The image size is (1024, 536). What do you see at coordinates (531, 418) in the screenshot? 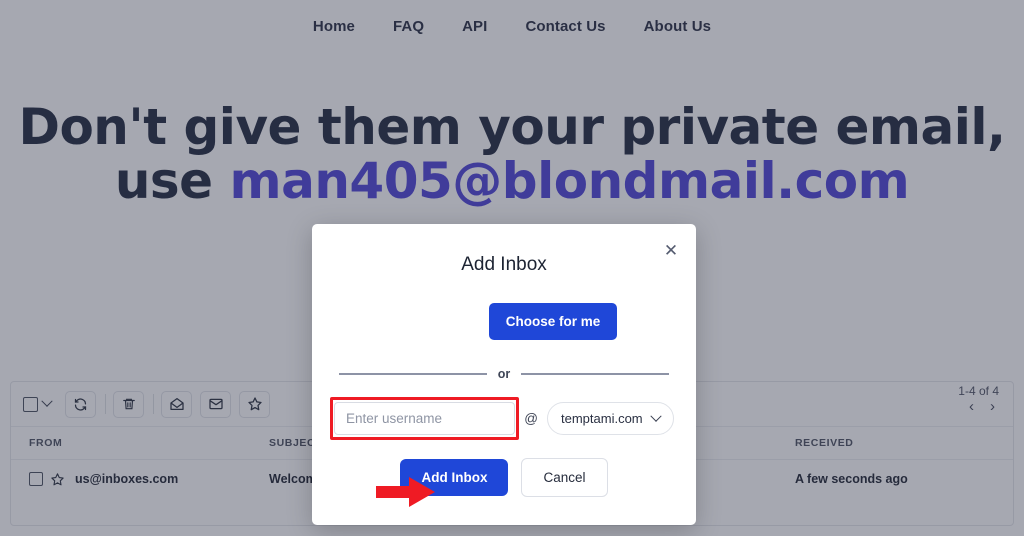
I see `at-symbol: @` at bounding box center [531, 418].